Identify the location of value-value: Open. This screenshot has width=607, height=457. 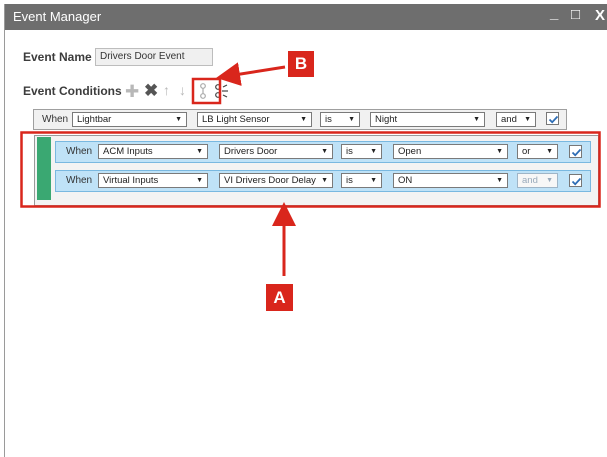
(410, 151).